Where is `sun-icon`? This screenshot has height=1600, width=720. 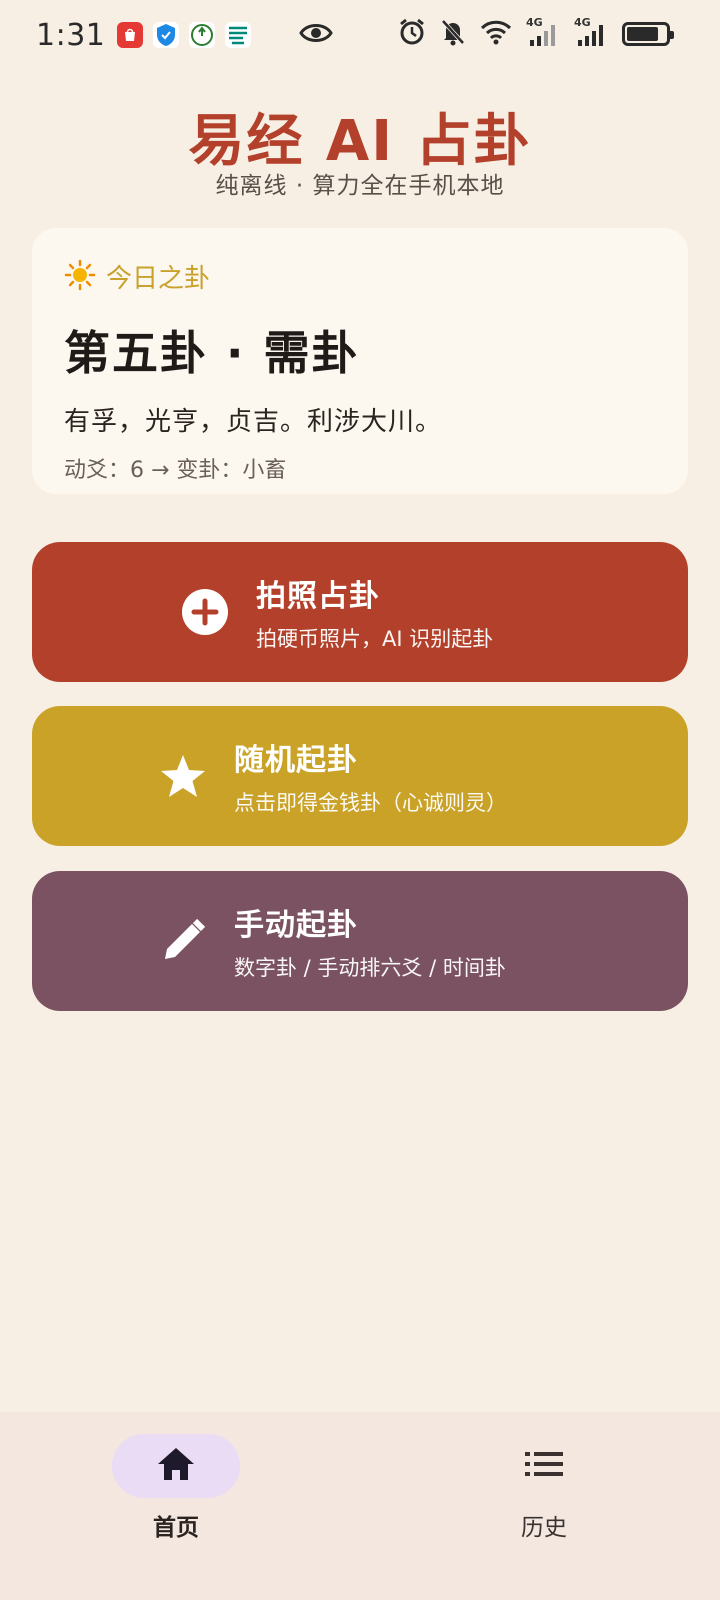 sun-icon is located at coordinates (80, 277).